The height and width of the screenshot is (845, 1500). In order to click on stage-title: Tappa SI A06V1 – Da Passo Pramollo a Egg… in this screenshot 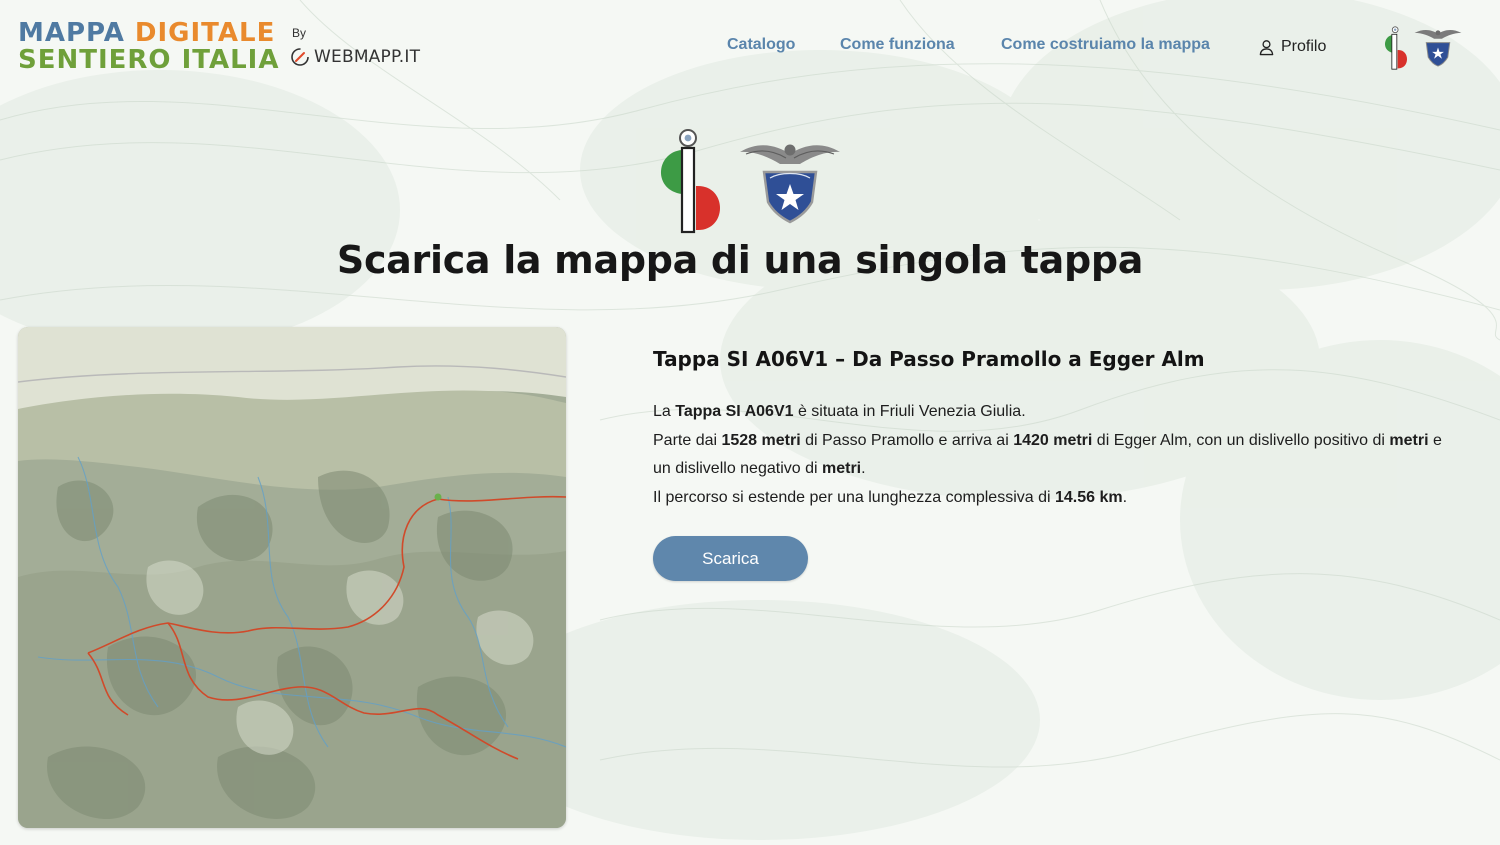, I will do `click(929, 359)`.